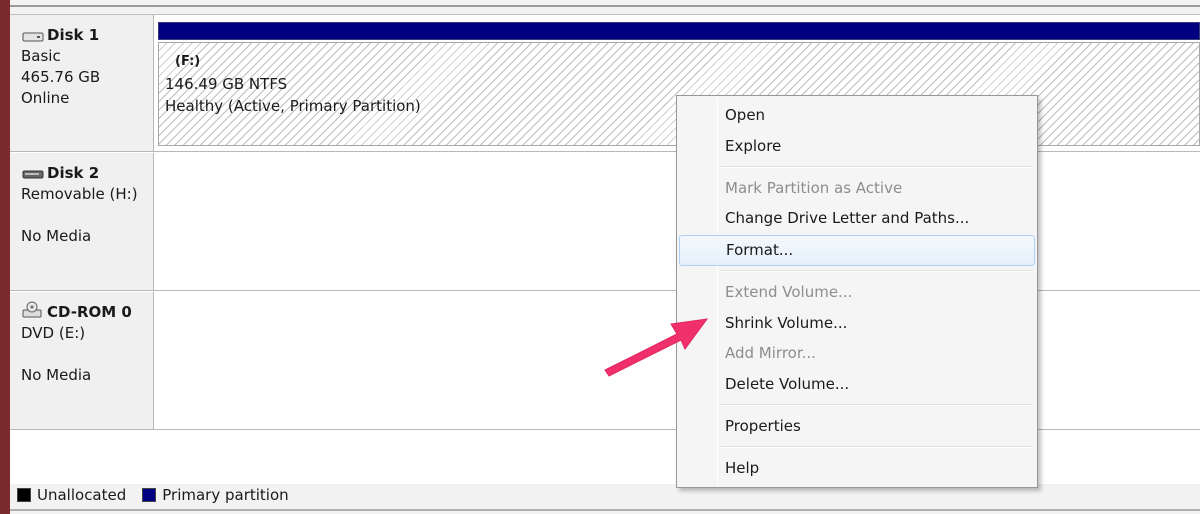  I want to click on legend-primary: Primary partition, so click(215, 495).